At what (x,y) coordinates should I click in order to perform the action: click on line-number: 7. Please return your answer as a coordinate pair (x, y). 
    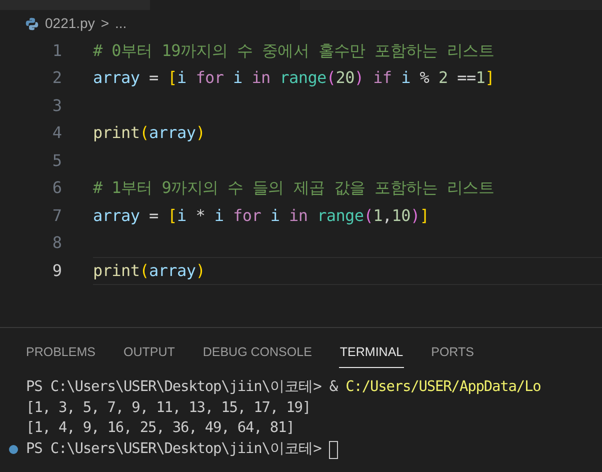
    Looking at the image, I should click on (56, 215).